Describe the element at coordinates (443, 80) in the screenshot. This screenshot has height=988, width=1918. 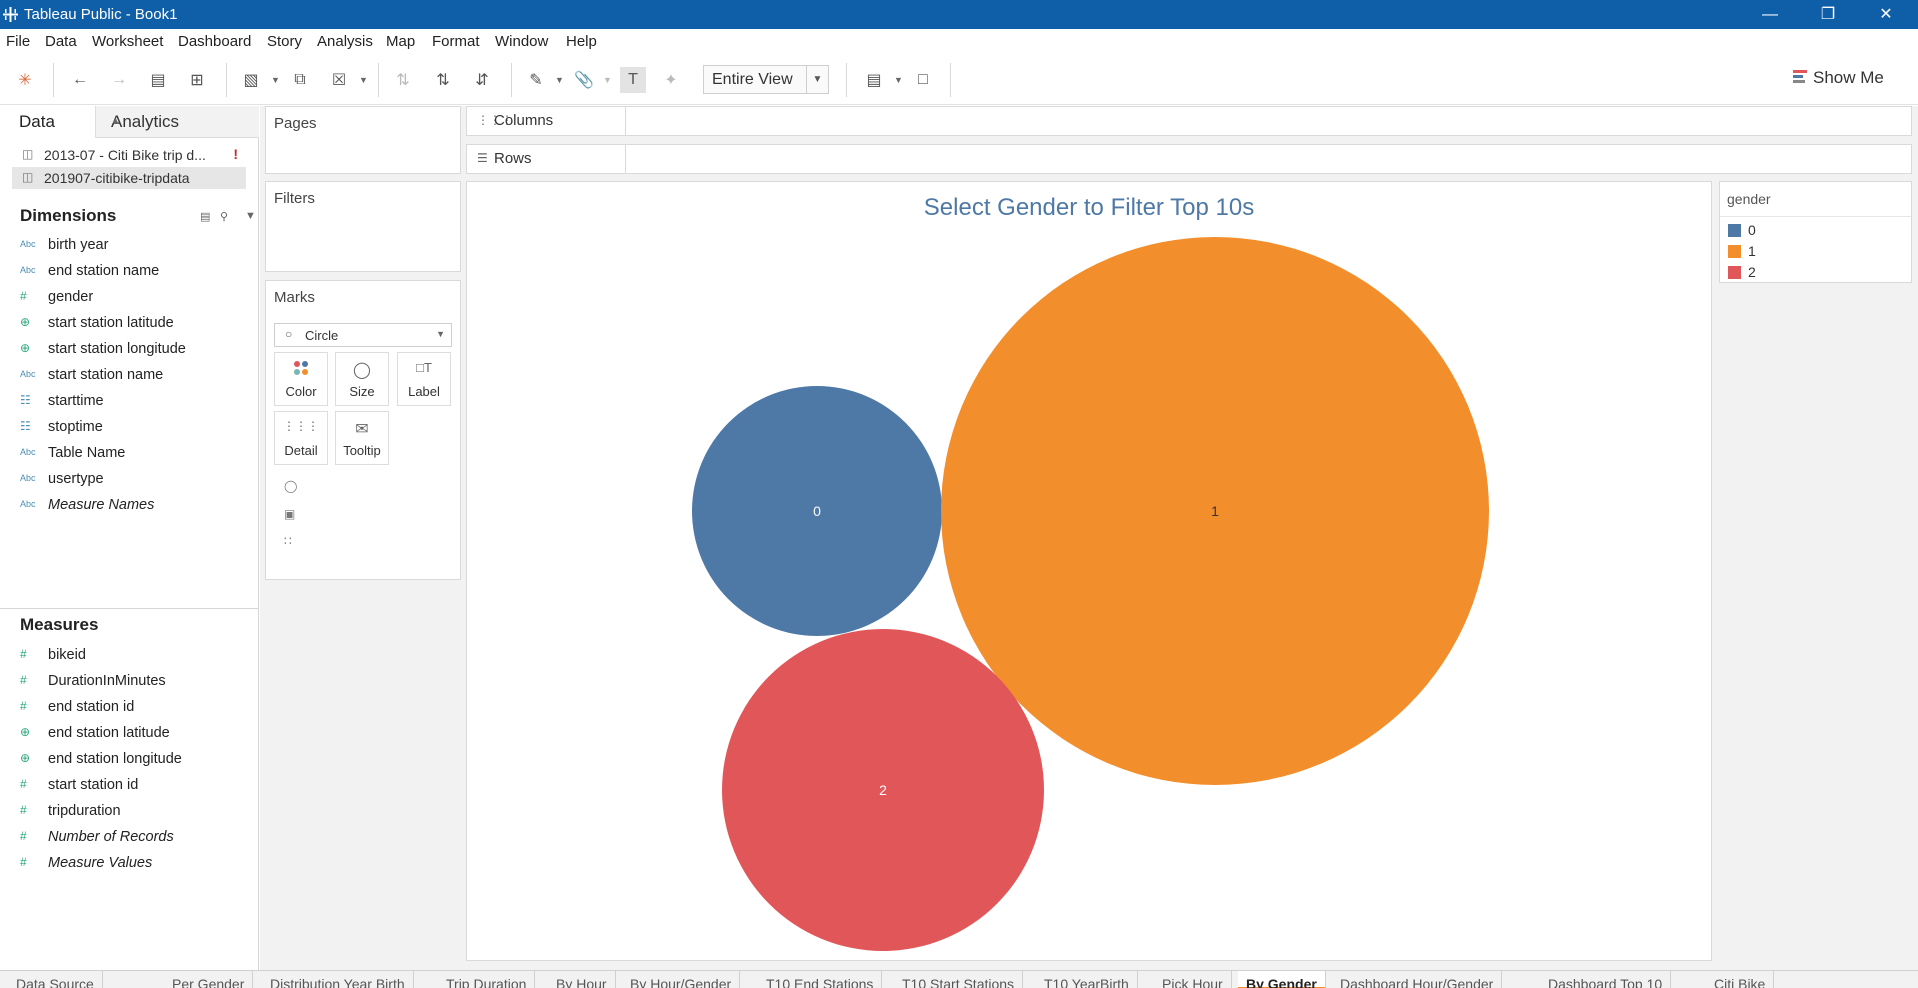
I see `sort-ascending-icon: ⇅` at that location.